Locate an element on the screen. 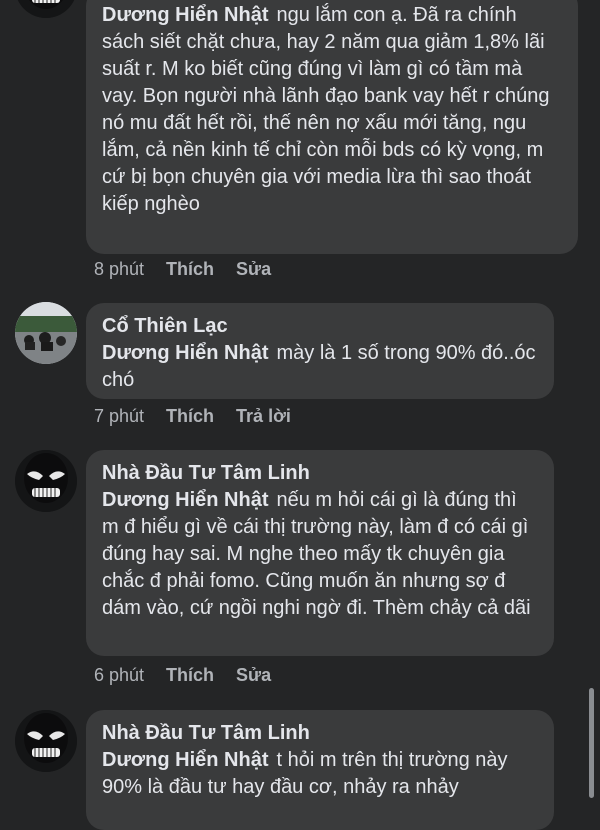 This screenshot has height=830, width=600. timestamp: 8 phút is located at coordinates (119, 269).